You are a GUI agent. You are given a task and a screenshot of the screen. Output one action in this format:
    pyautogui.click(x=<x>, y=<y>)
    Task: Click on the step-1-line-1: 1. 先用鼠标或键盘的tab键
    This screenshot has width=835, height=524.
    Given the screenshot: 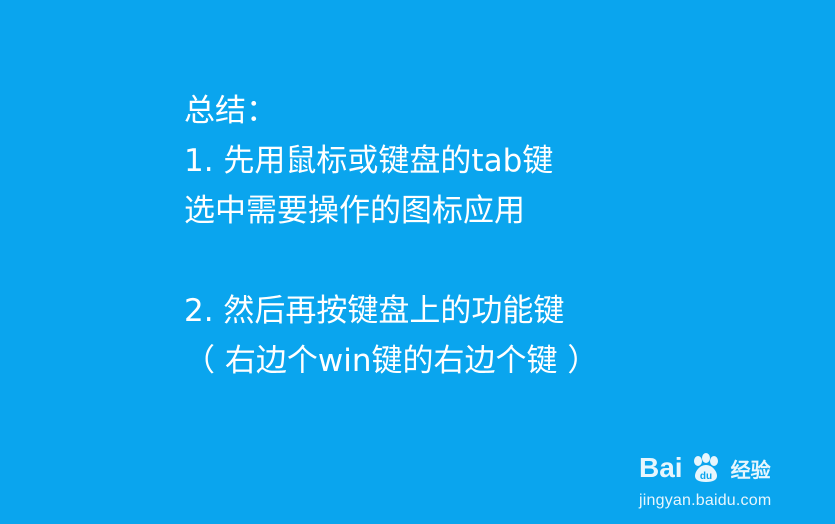 What is the action you would take?
    pyautogui.click(x=369, y=161)
    